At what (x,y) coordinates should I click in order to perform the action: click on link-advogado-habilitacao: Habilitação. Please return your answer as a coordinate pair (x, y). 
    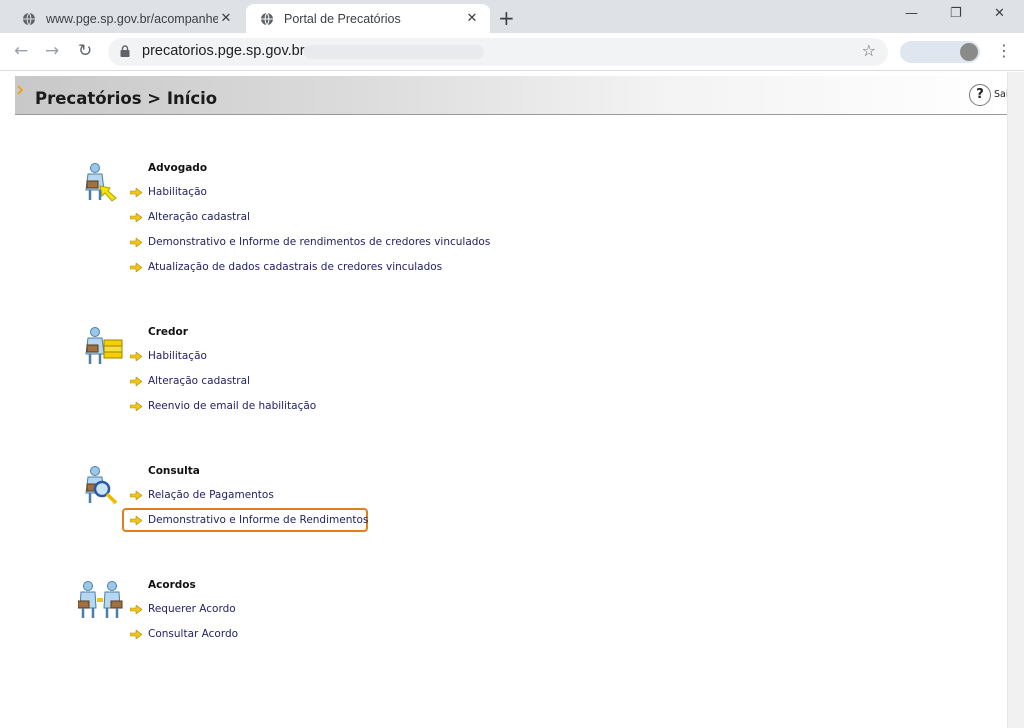
    Looking at the image, I should click on (168, 192).